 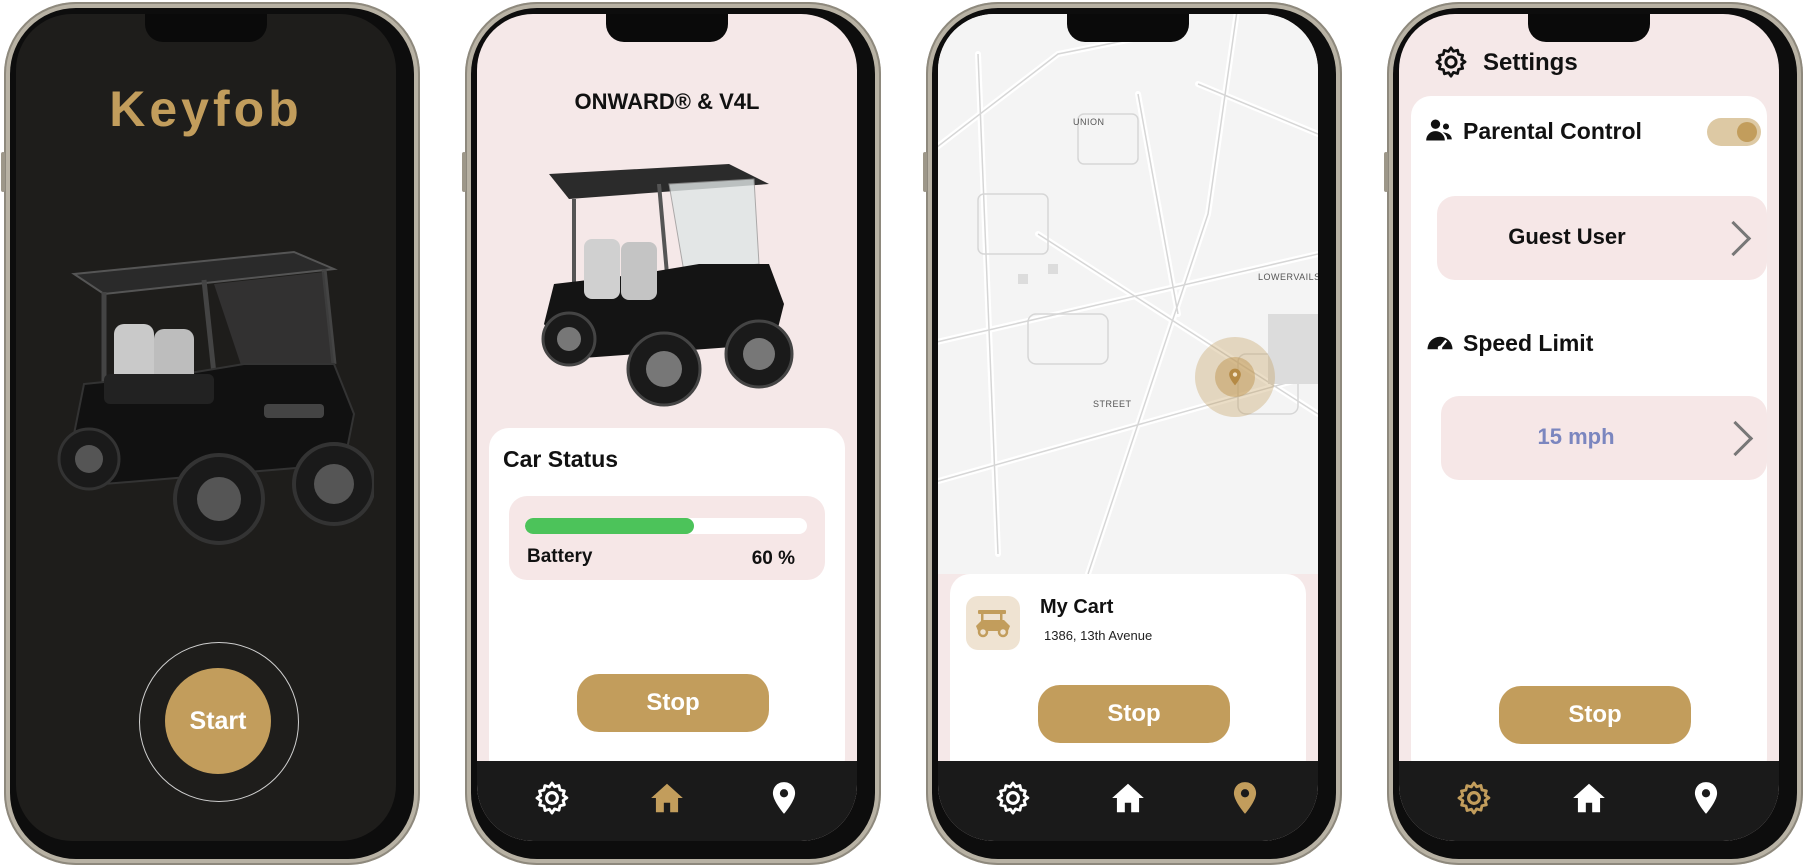 What do you see at coordinates (1440, 343) in the screenshot?
I see `speedometer-icon` at bounding box center [1440, 343].